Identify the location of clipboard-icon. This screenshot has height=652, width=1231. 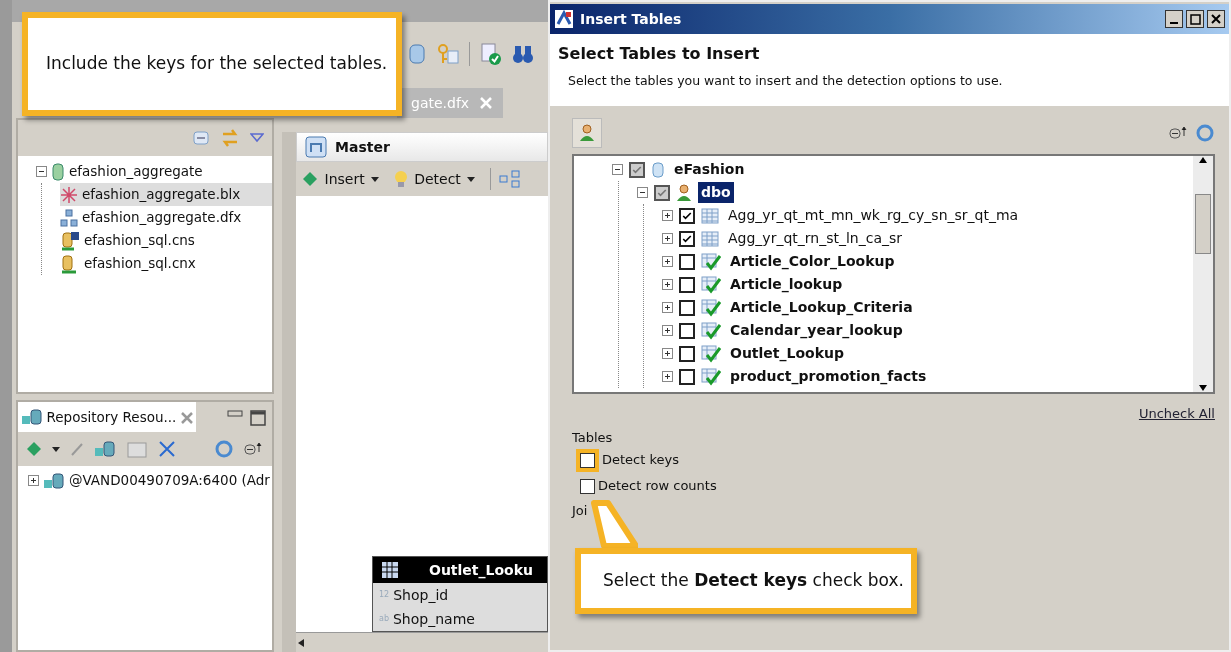
(137, 449).